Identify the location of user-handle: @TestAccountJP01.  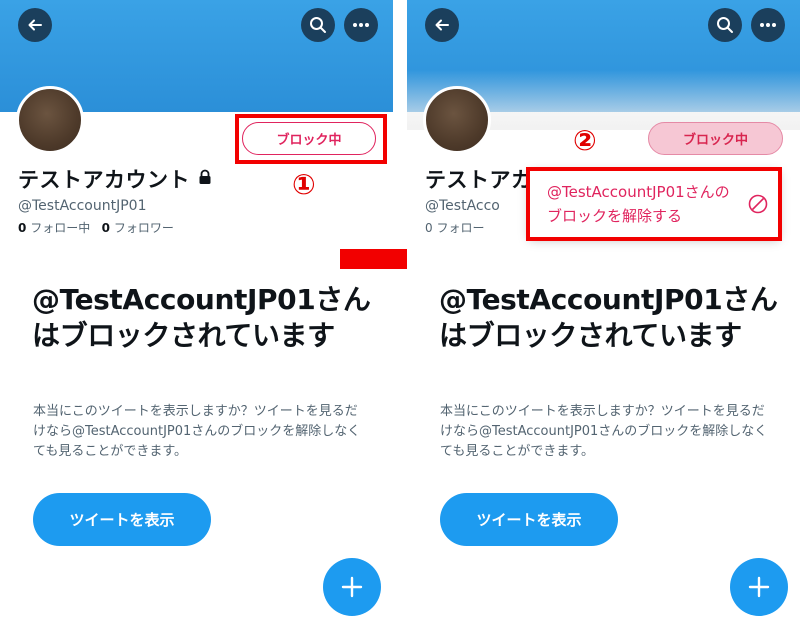
(82, 206).